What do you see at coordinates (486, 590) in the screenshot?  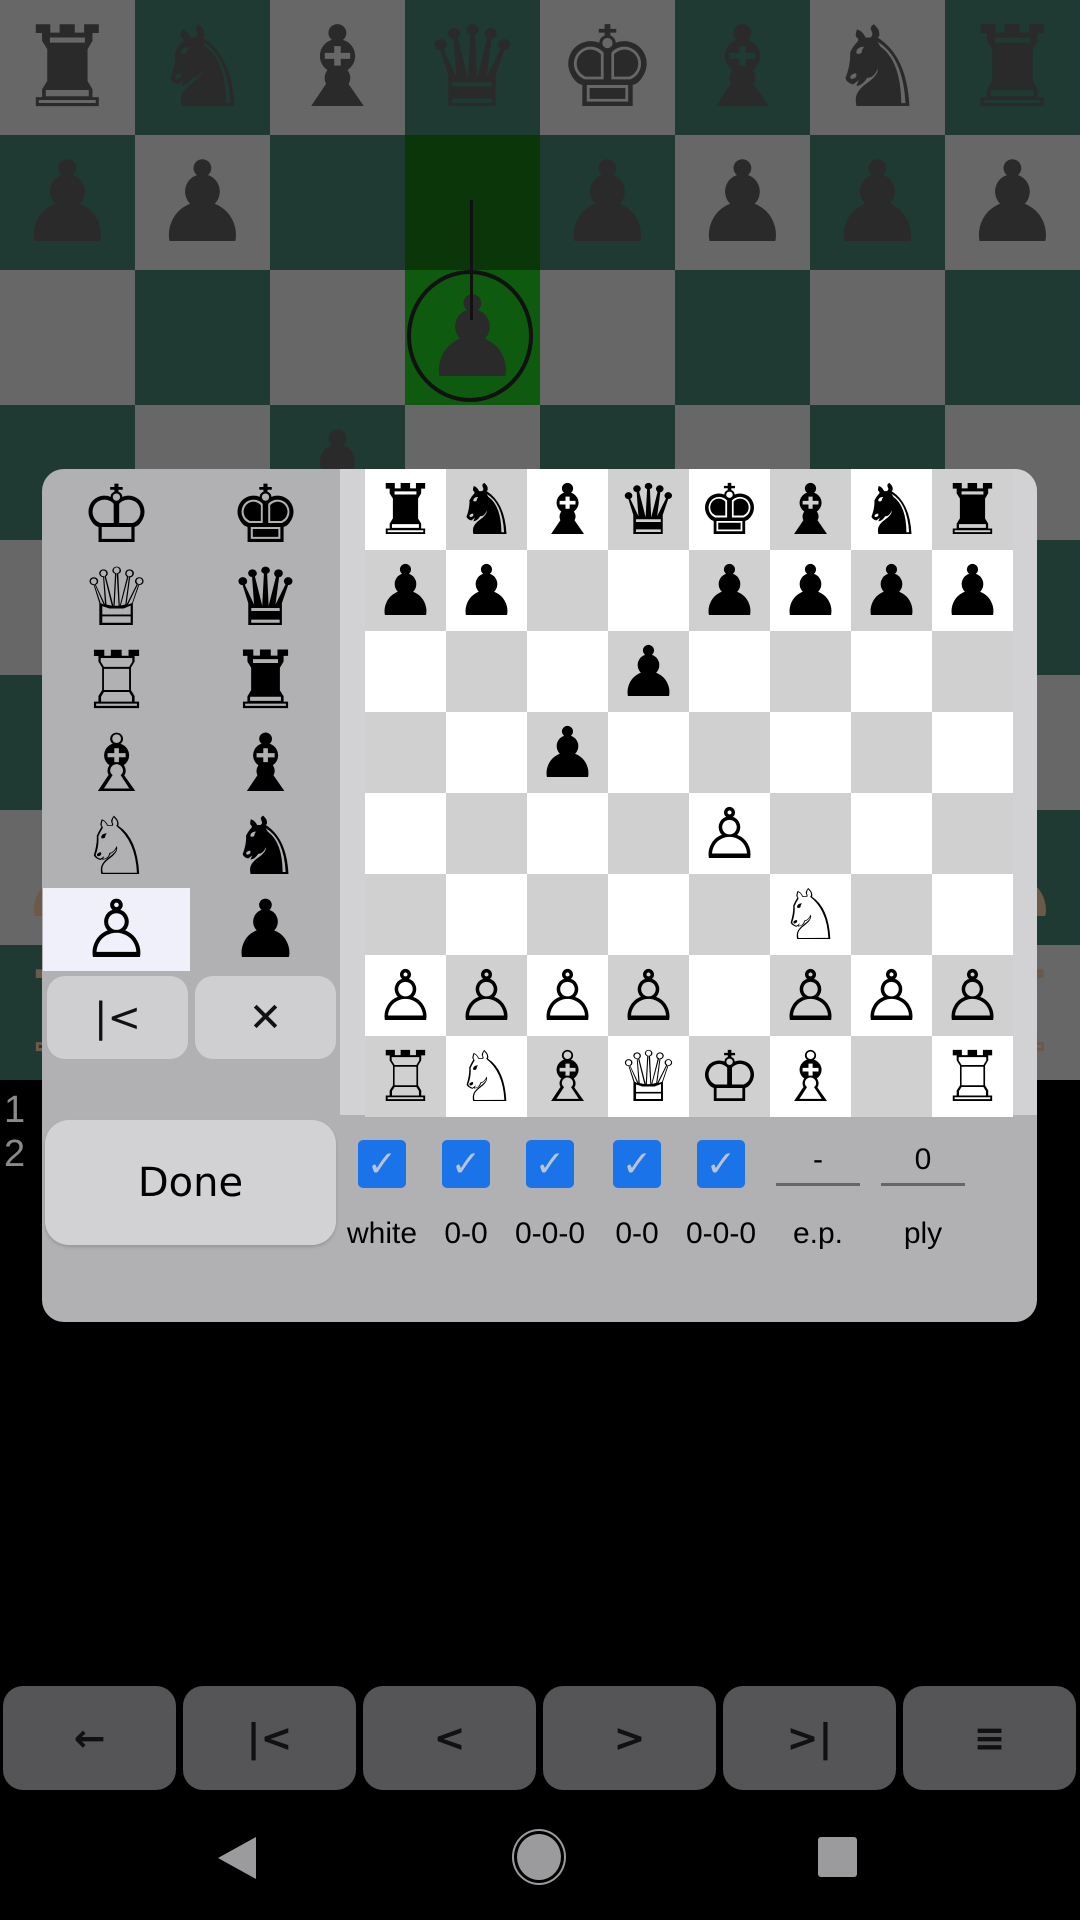 I see `edit-square-b7: ♟` at bounding box center [486, 590].